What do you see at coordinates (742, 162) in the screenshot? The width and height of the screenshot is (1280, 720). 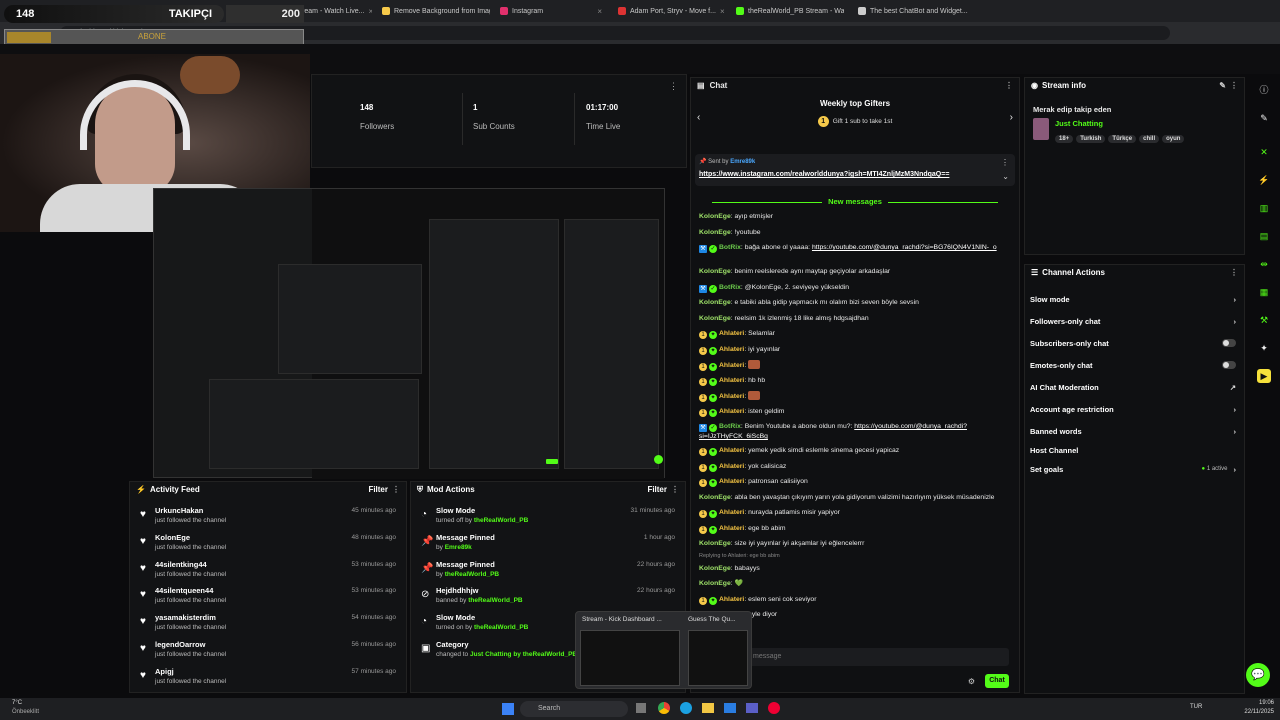 I see `pinned-user: Emre89k` at bounding box center [742, 162].